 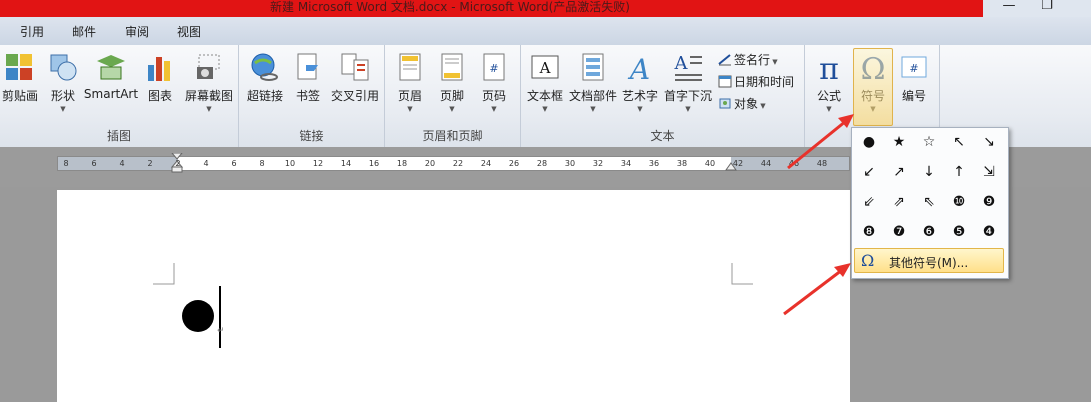 What do you see at coordinates (899, 142) in the screenshot?
I see `symbol-cell: ★` at bounding box center [899, 142].